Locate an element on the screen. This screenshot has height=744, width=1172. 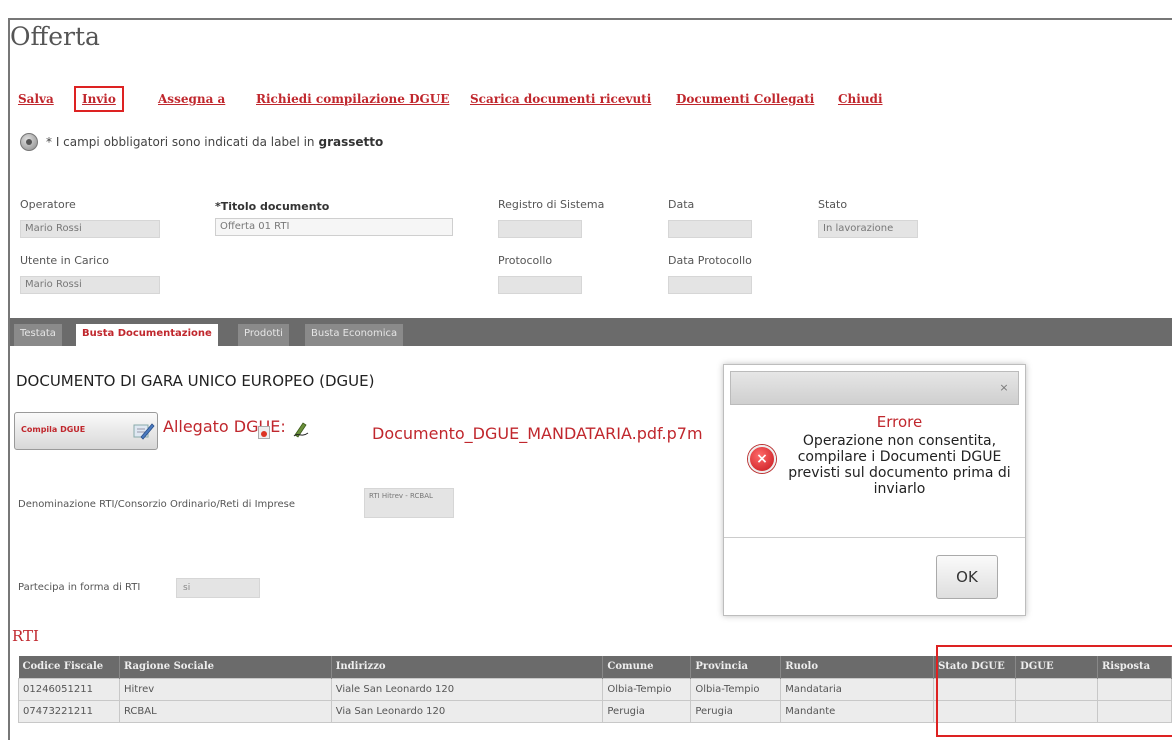
utente-field: Mario Rossi is located at coordinates (90, 285).